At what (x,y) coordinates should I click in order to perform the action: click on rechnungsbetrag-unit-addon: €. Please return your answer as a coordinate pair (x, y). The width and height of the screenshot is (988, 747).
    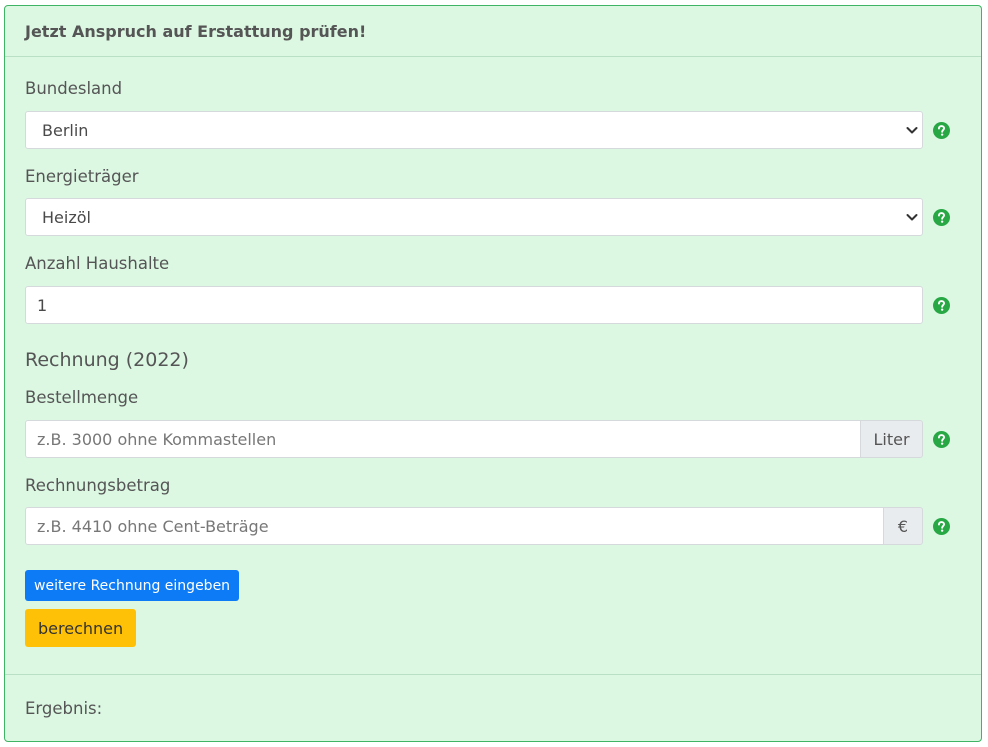
    Looking at the image, I should click on (903, 526).